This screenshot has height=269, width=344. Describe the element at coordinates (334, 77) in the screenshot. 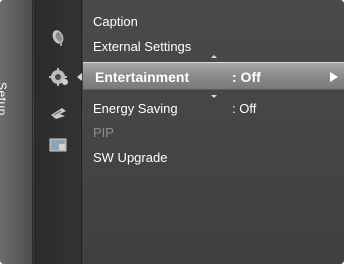

I see `submenu-arrow-icon` at that location.